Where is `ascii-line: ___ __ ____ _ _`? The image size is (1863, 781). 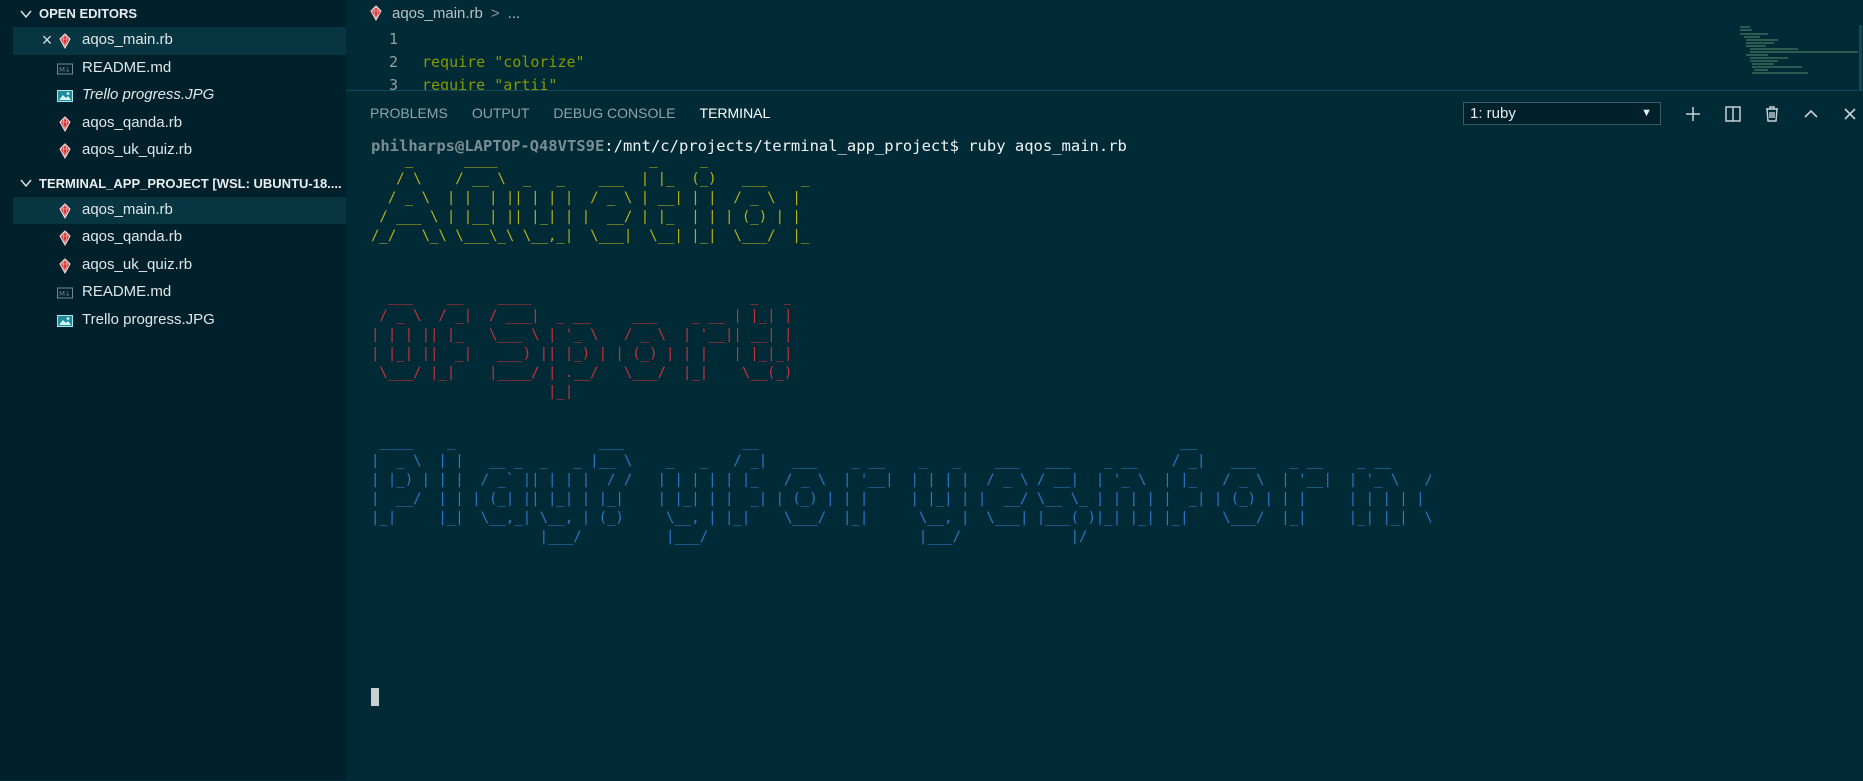 ascii-line: ___ __ ____ _ _ is located at coordinates (581, 297).